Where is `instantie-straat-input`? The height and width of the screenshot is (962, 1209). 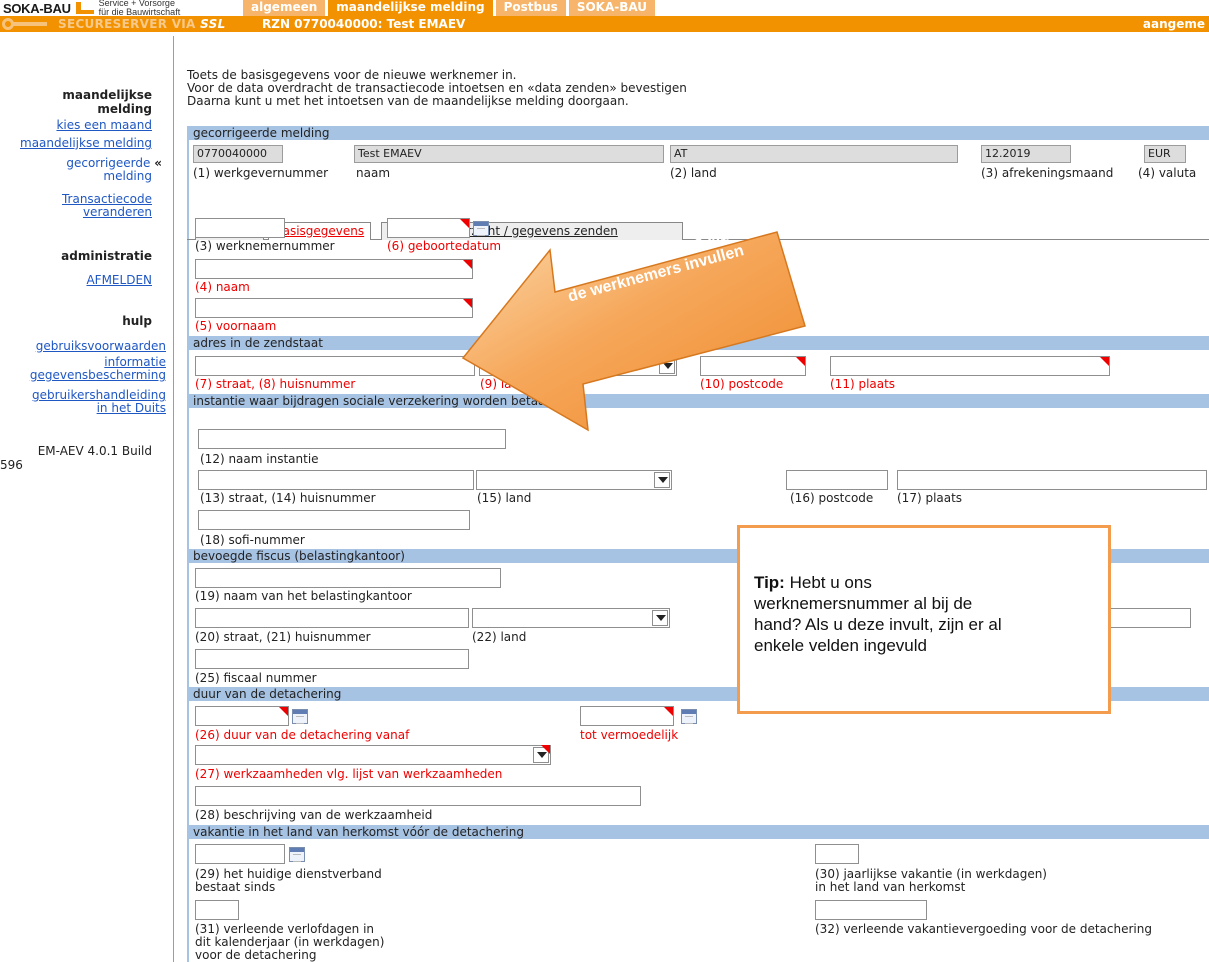 instantie-straat-input is located at coordinates (336, 480).